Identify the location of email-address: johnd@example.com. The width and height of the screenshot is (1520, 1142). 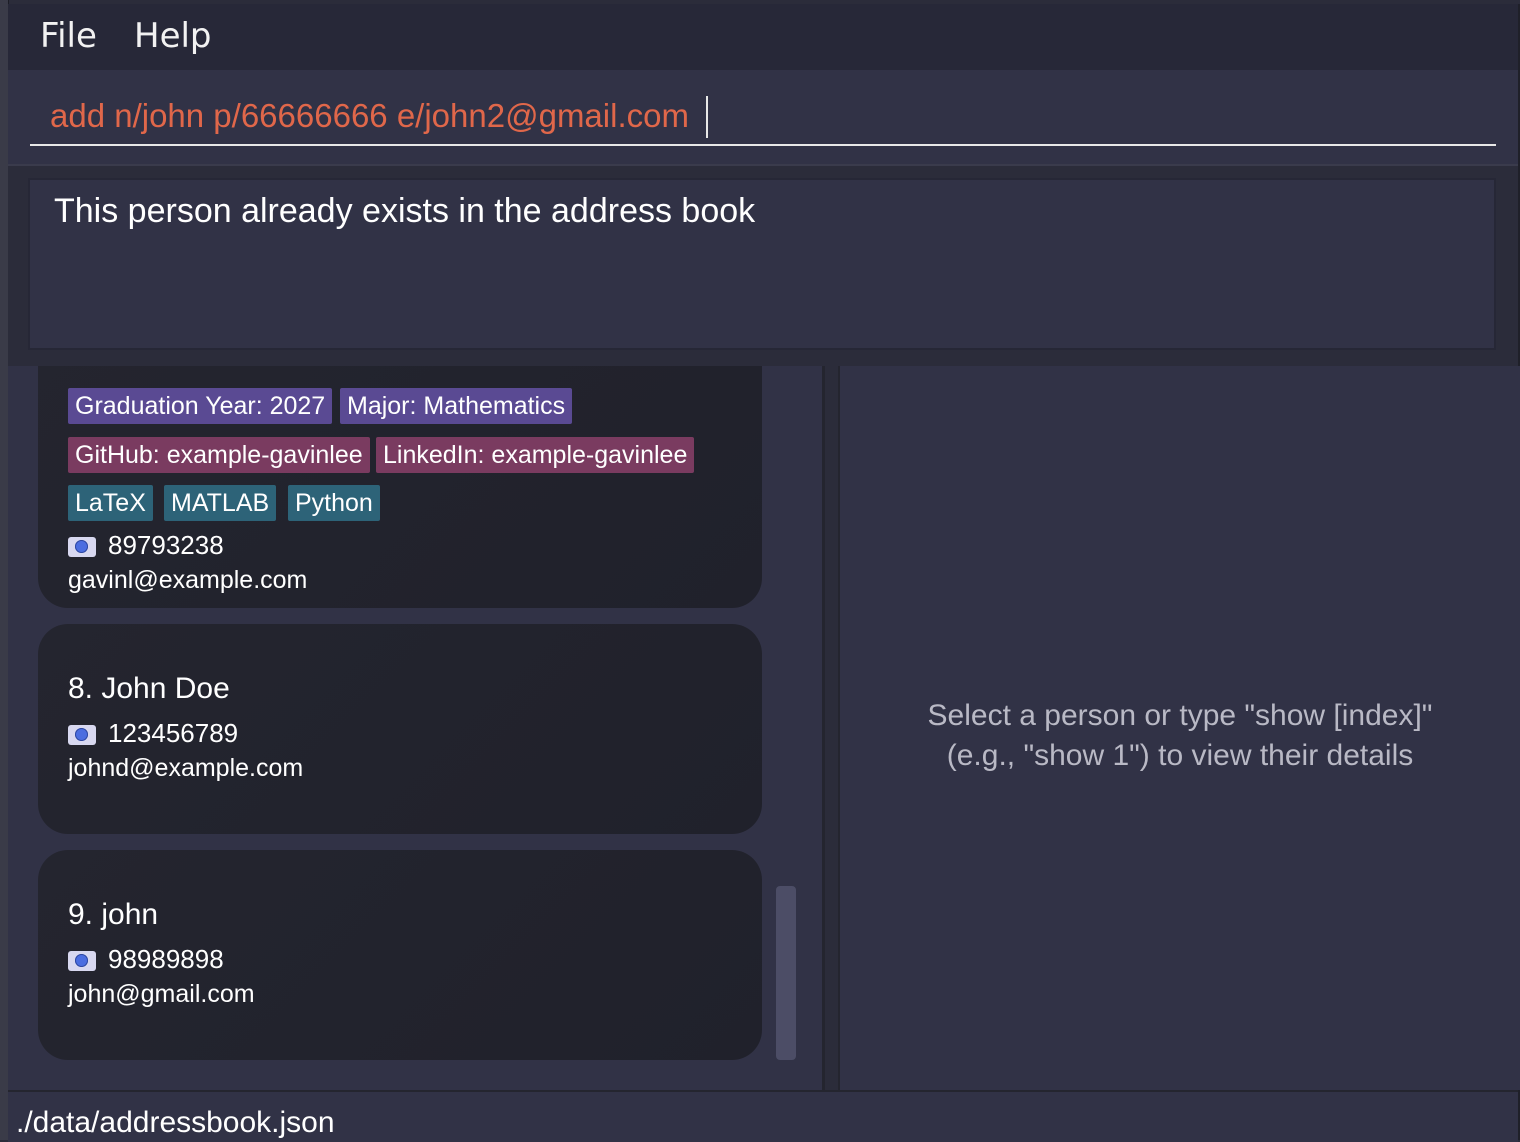
(186, 768).